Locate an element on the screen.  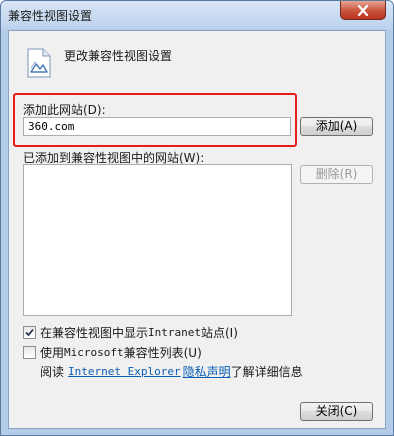
intranet-checkbox is located at coordinates (29, 332).